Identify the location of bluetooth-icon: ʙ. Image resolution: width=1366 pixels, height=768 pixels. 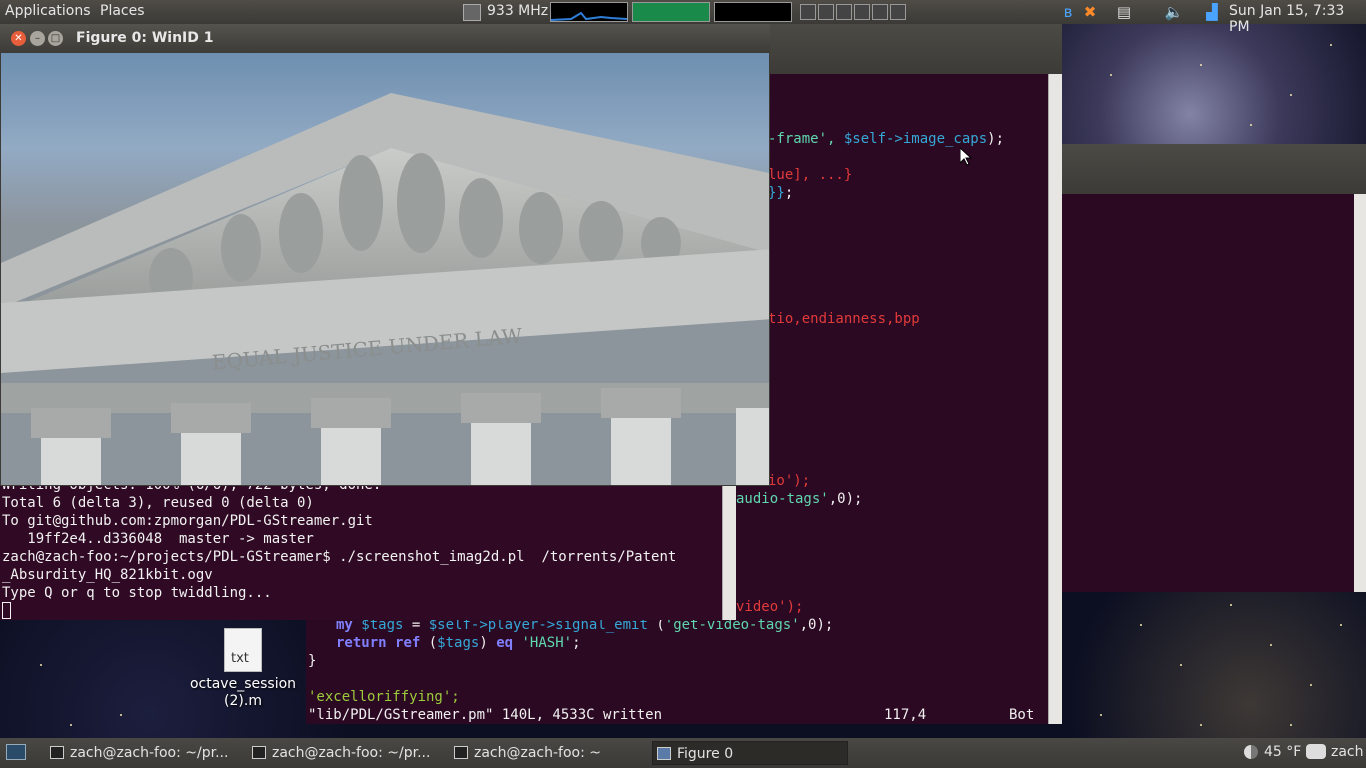
(1068, 12).